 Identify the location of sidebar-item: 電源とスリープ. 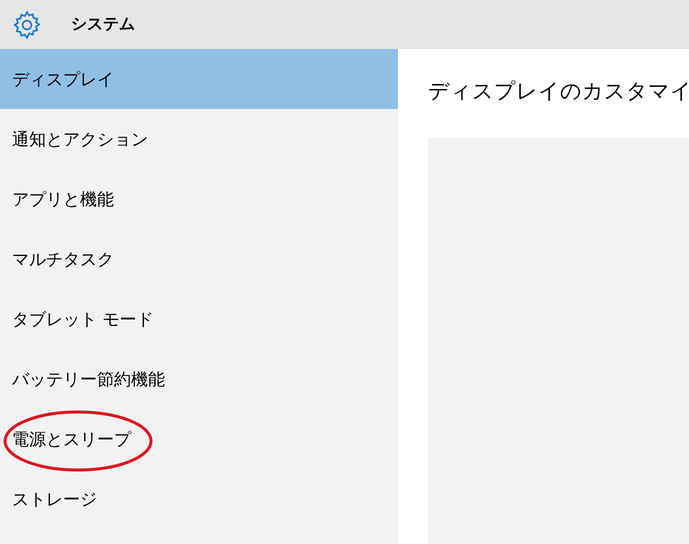
(199, 439).